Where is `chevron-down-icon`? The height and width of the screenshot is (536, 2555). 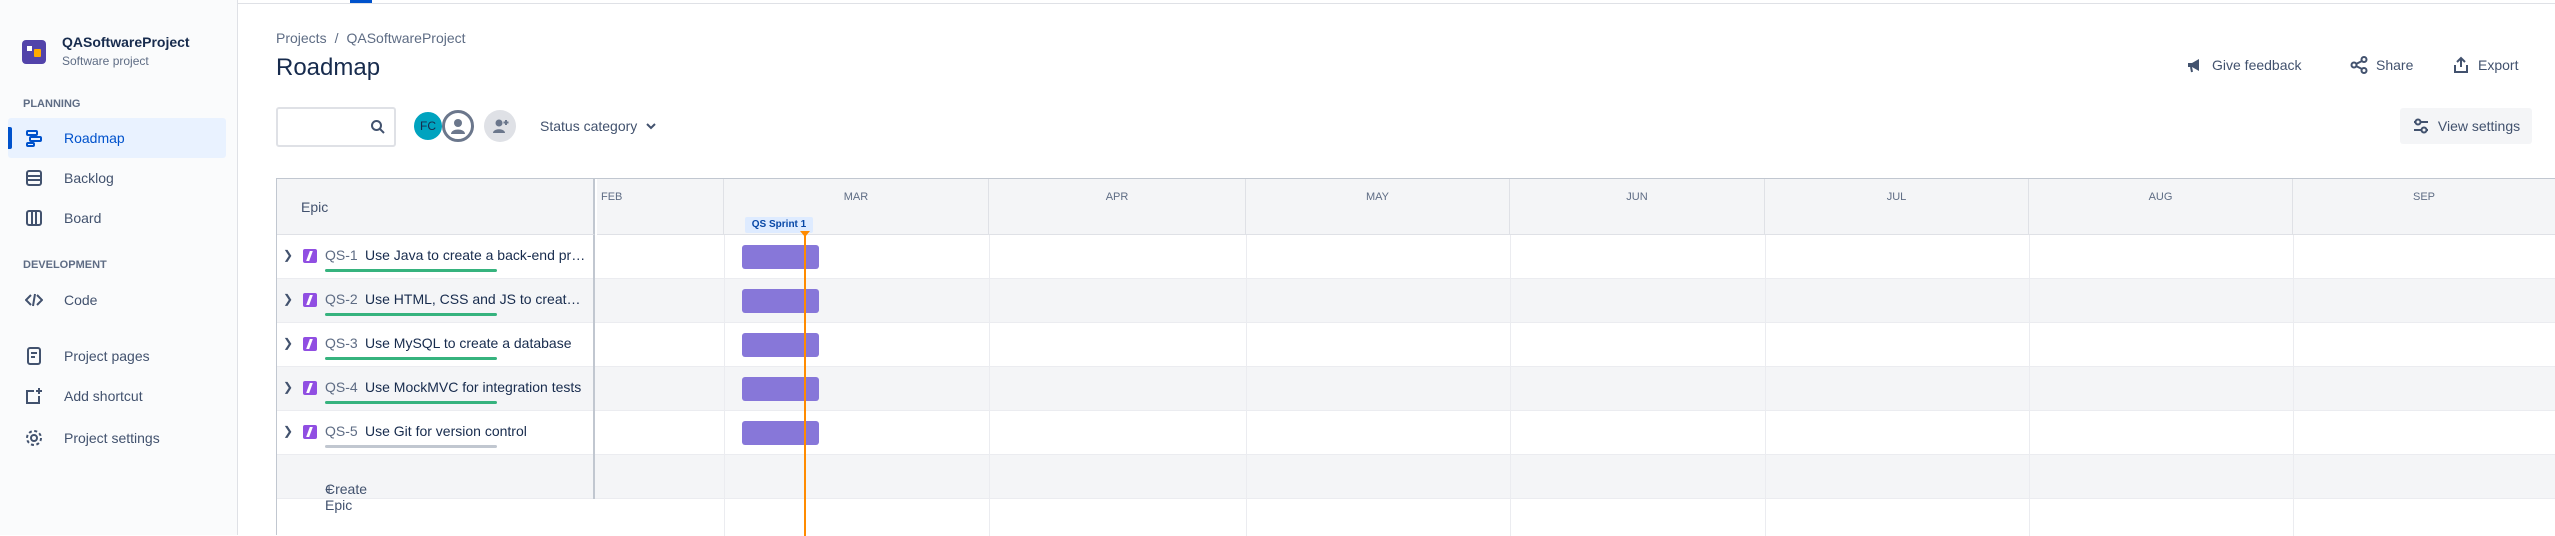 chevron-down-icon is located at coordinates (651, 126).